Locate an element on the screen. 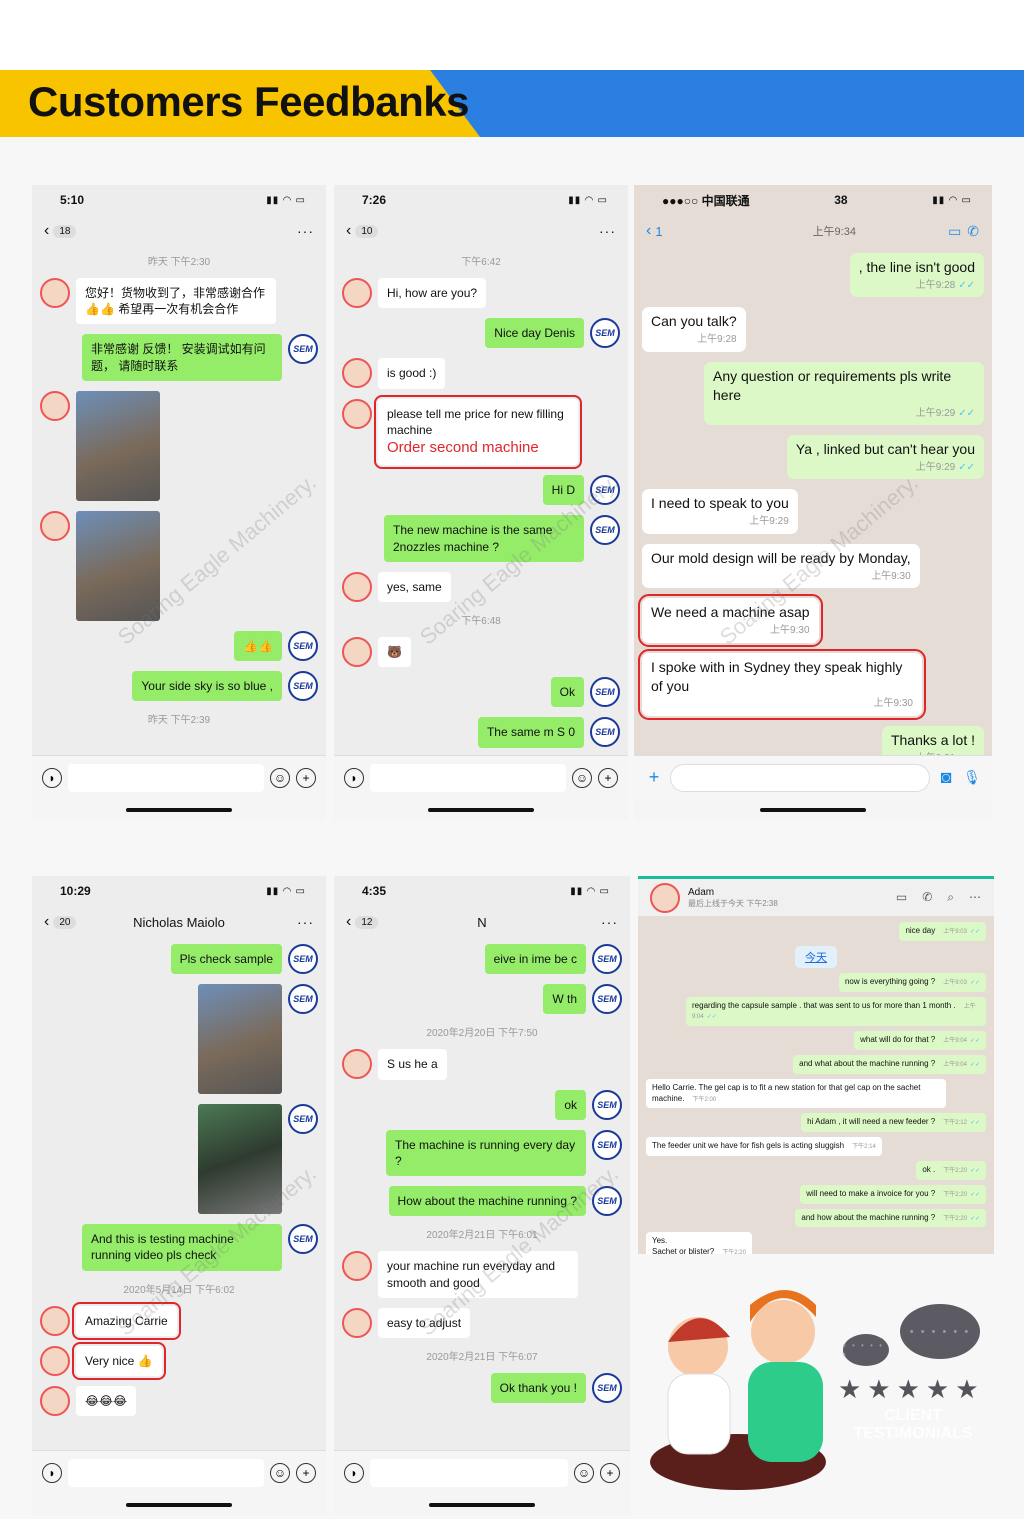  mic-icon: 🎙 is located at coordinates (972, 778).